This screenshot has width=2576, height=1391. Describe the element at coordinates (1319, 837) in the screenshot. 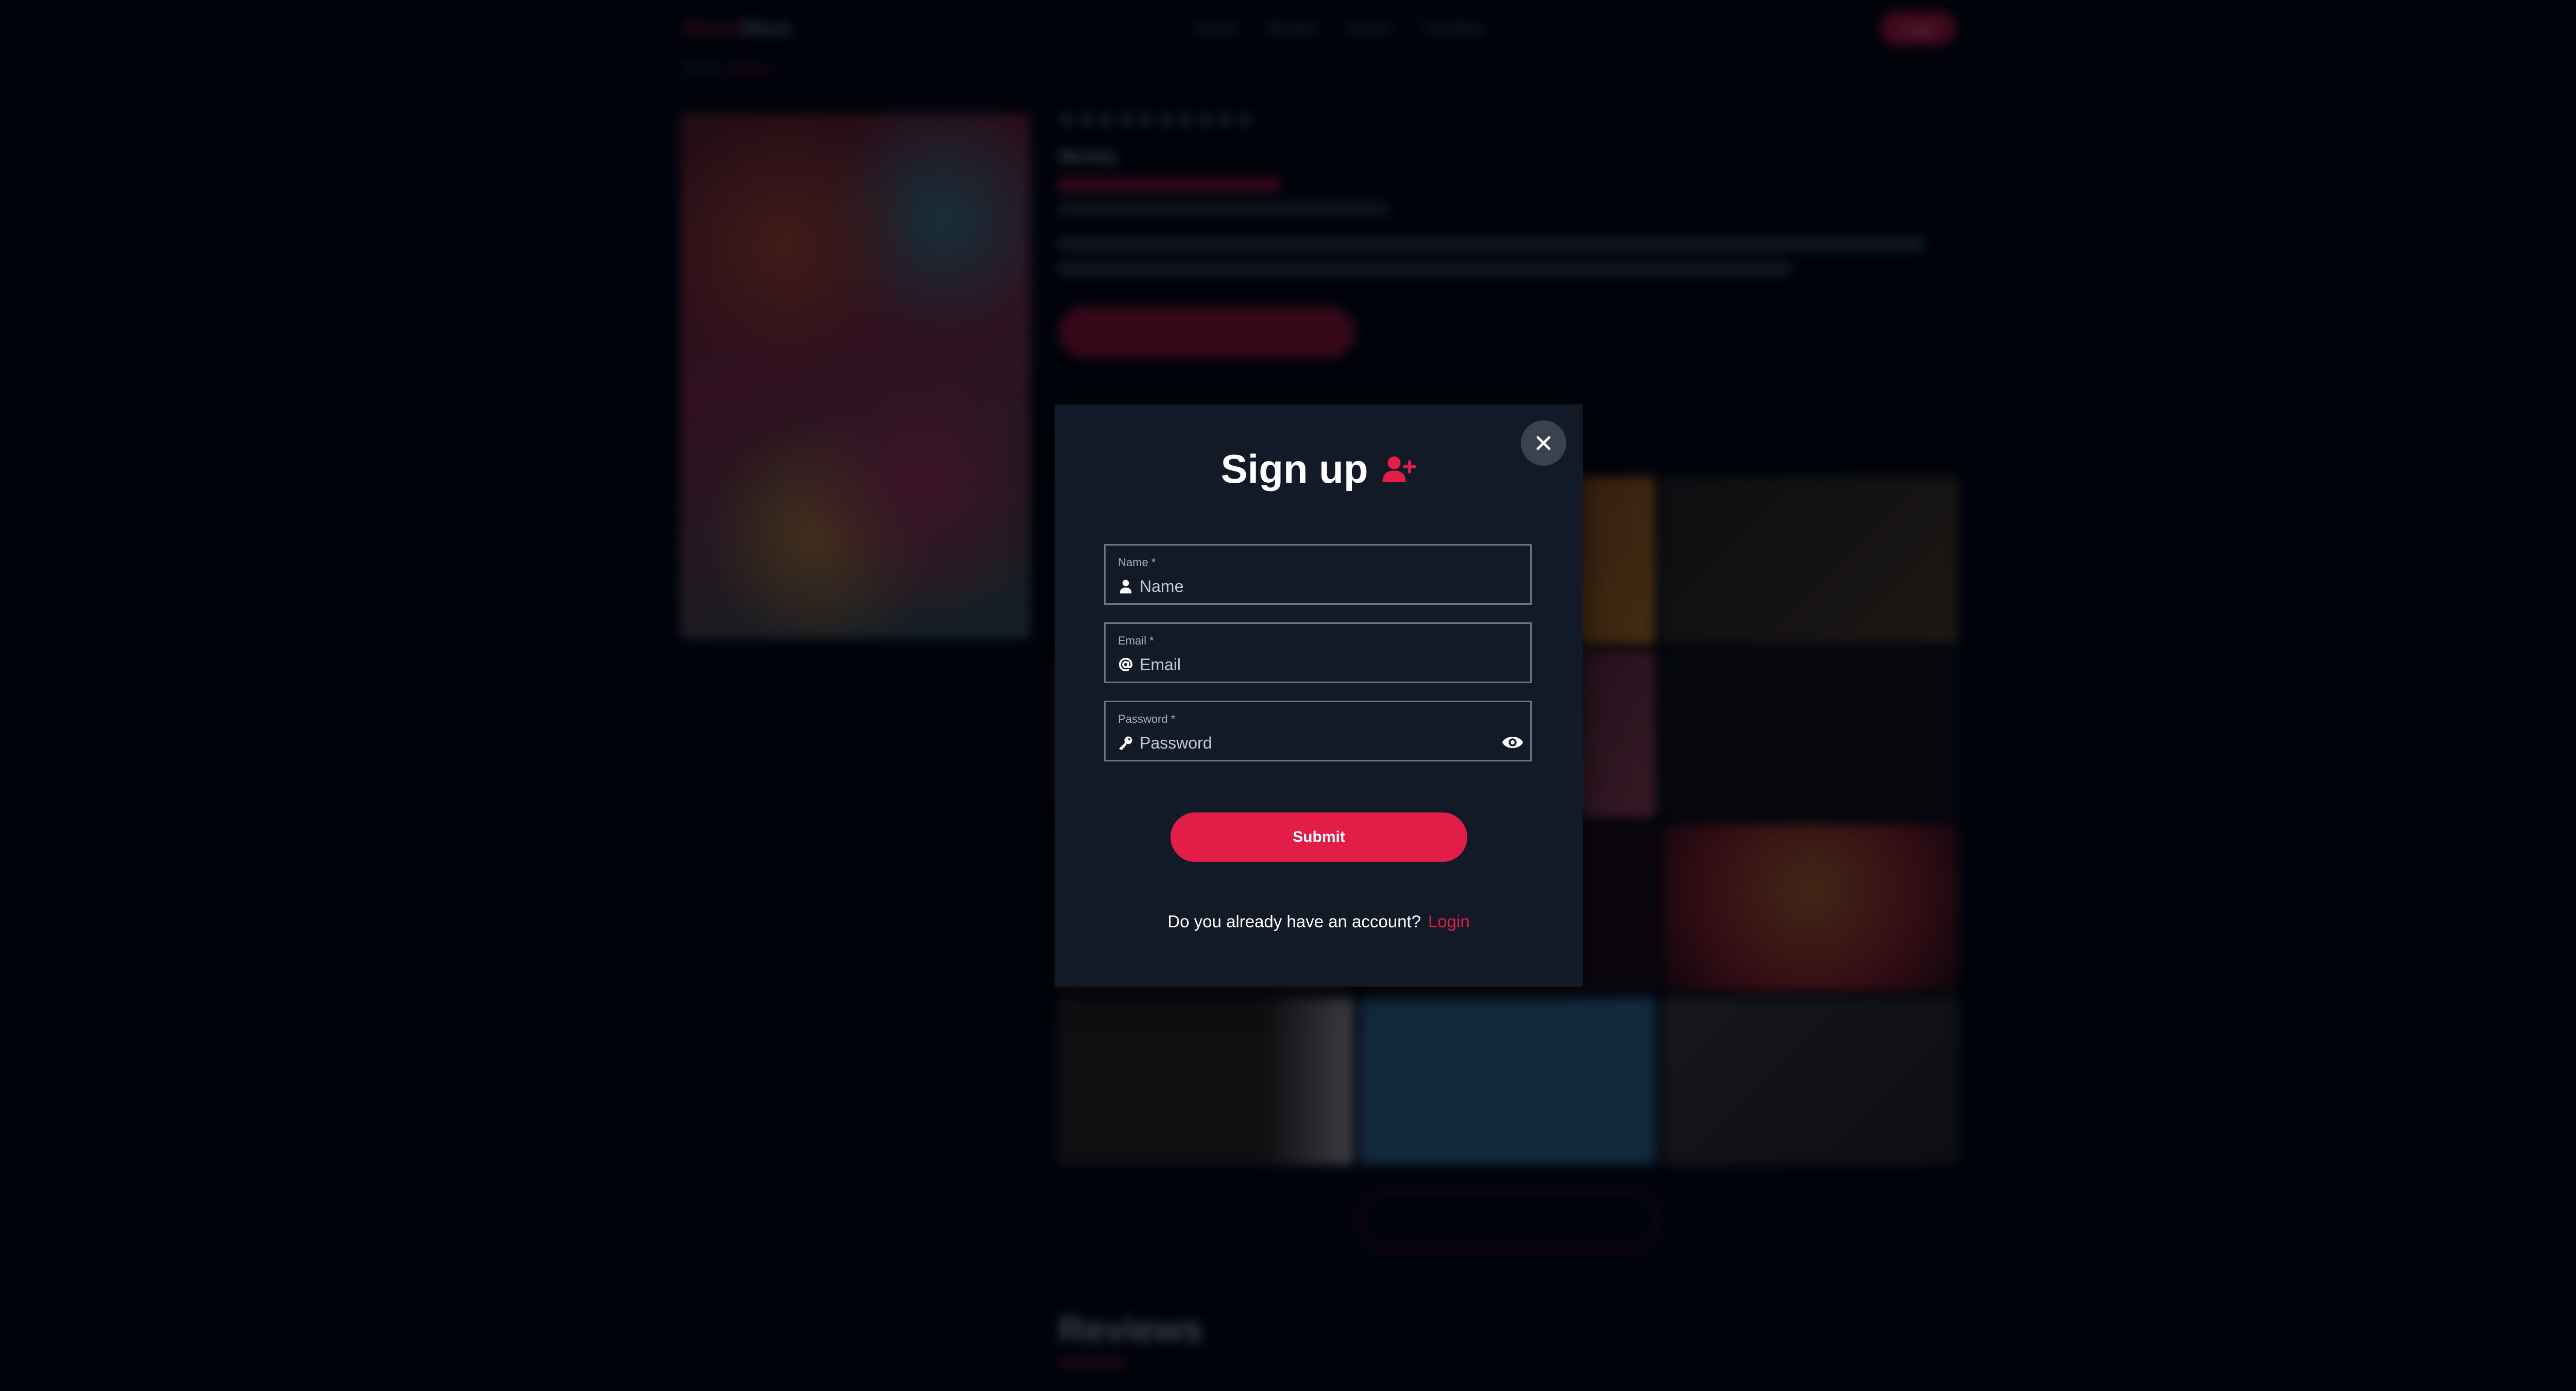

I see `submit-button: Submit` at that location.